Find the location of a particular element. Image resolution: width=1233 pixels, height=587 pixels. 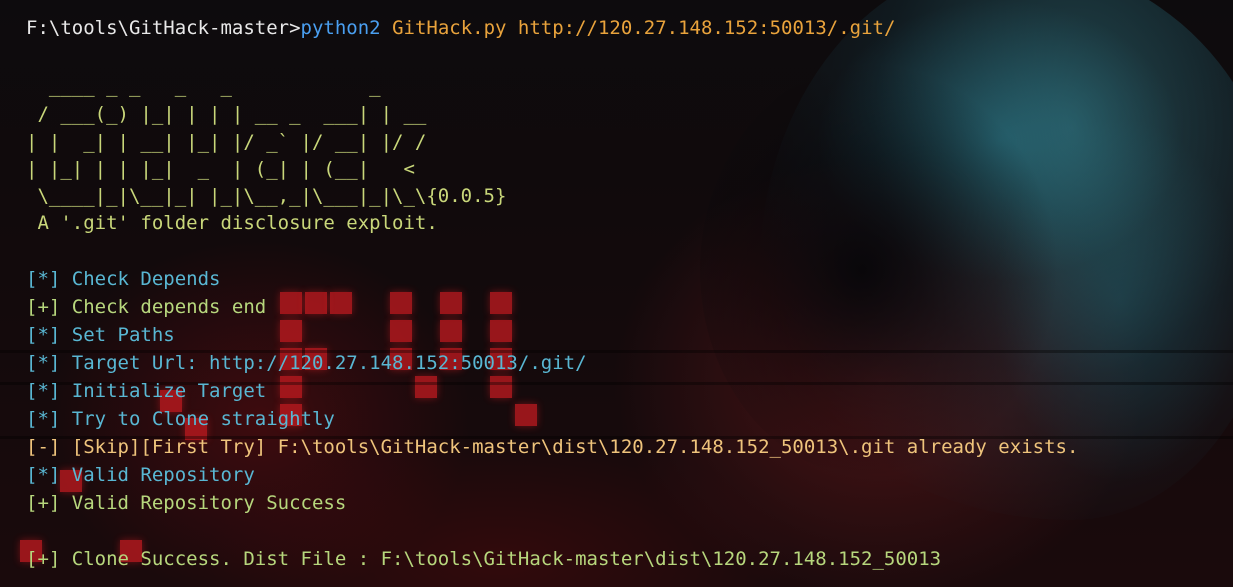

log-line-info: [*] Set Paths is located at coordinates (100, 335).